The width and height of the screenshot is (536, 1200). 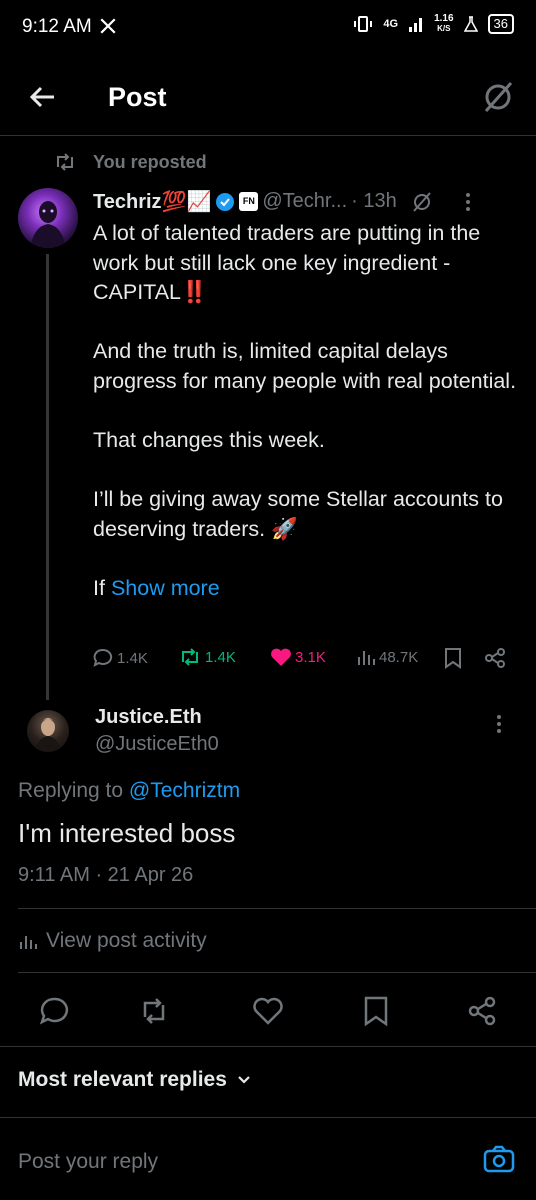 I want to click on reply-input: Post your reply, so click(x=88, y=1162).